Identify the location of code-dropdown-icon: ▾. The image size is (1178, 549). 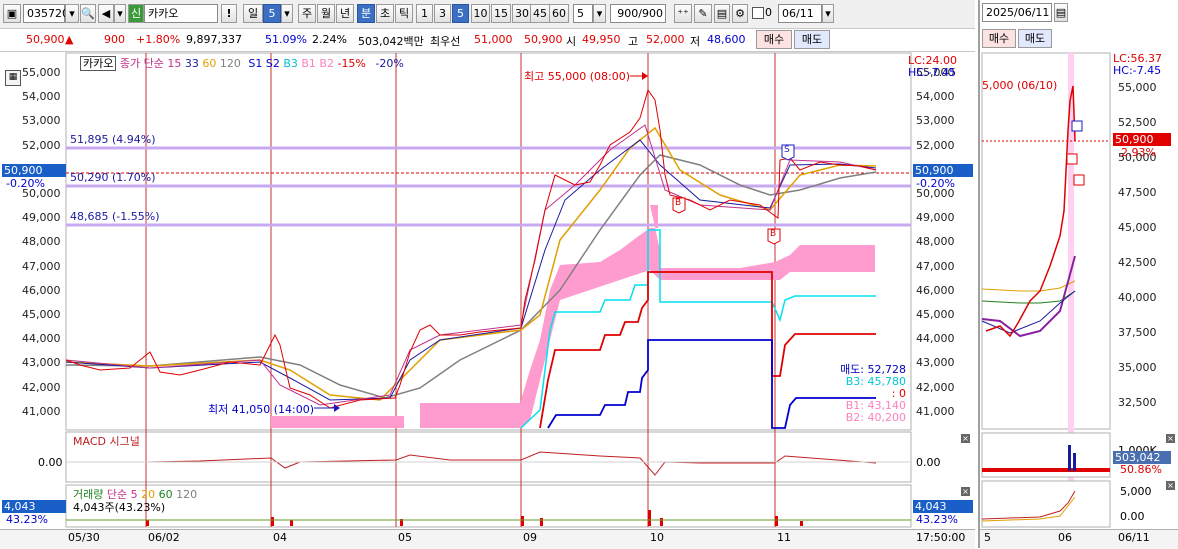
(72, 13).